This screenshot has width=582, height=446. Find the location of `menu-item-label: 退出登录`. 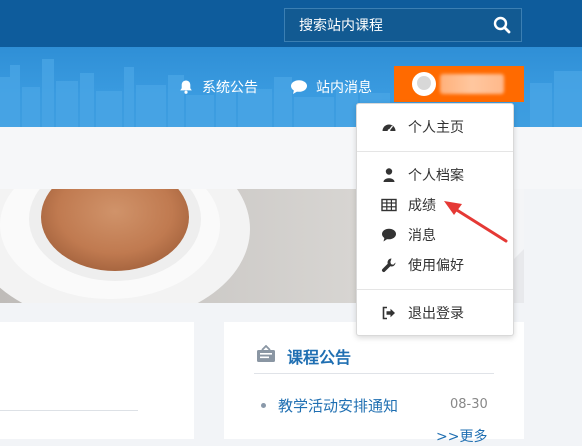

menu-item-label: 退出登录 is located at coordinates (436, 314).